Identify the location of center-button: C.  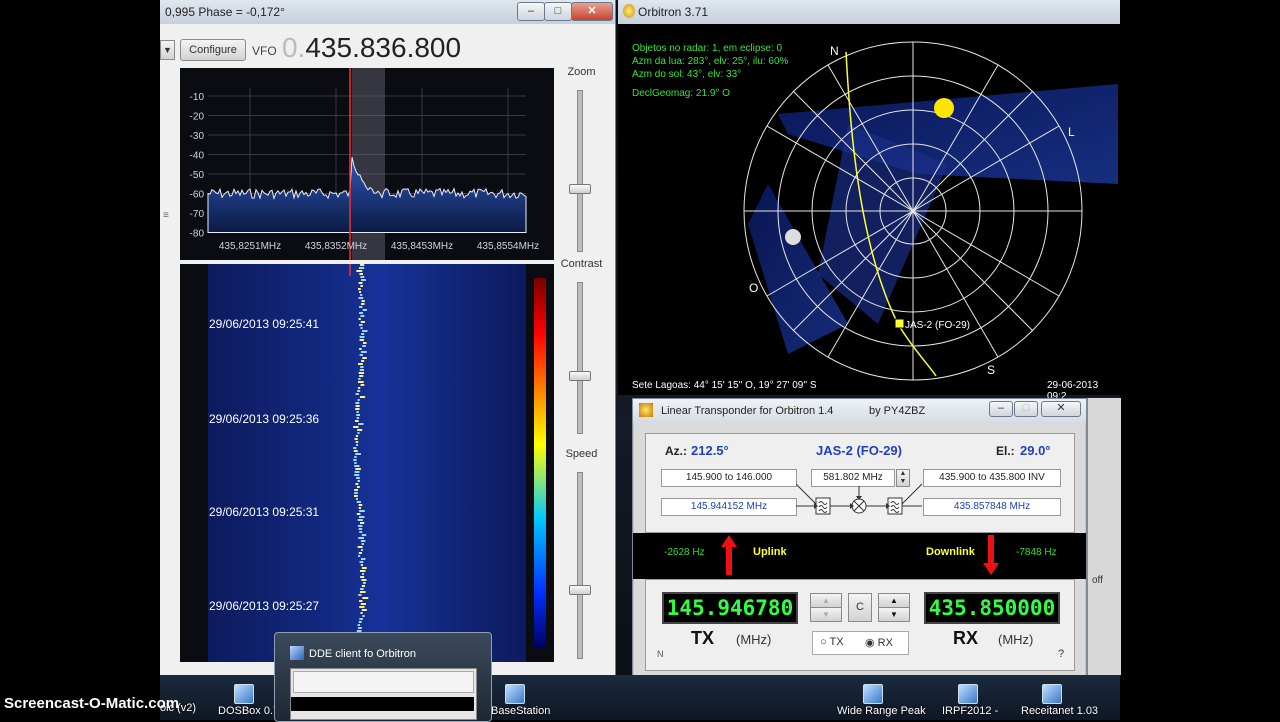
(860, 607).